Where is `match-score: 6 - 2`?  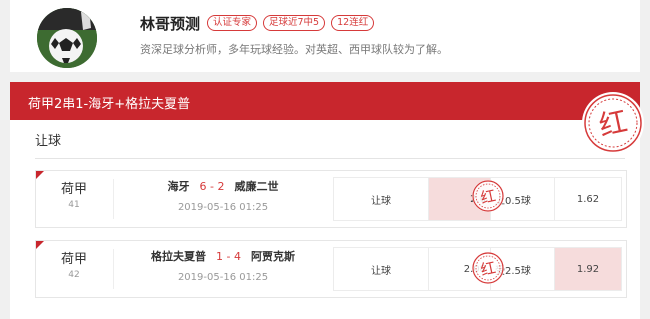
match-score: 6 - 2 is located at coordinates (212, 186).